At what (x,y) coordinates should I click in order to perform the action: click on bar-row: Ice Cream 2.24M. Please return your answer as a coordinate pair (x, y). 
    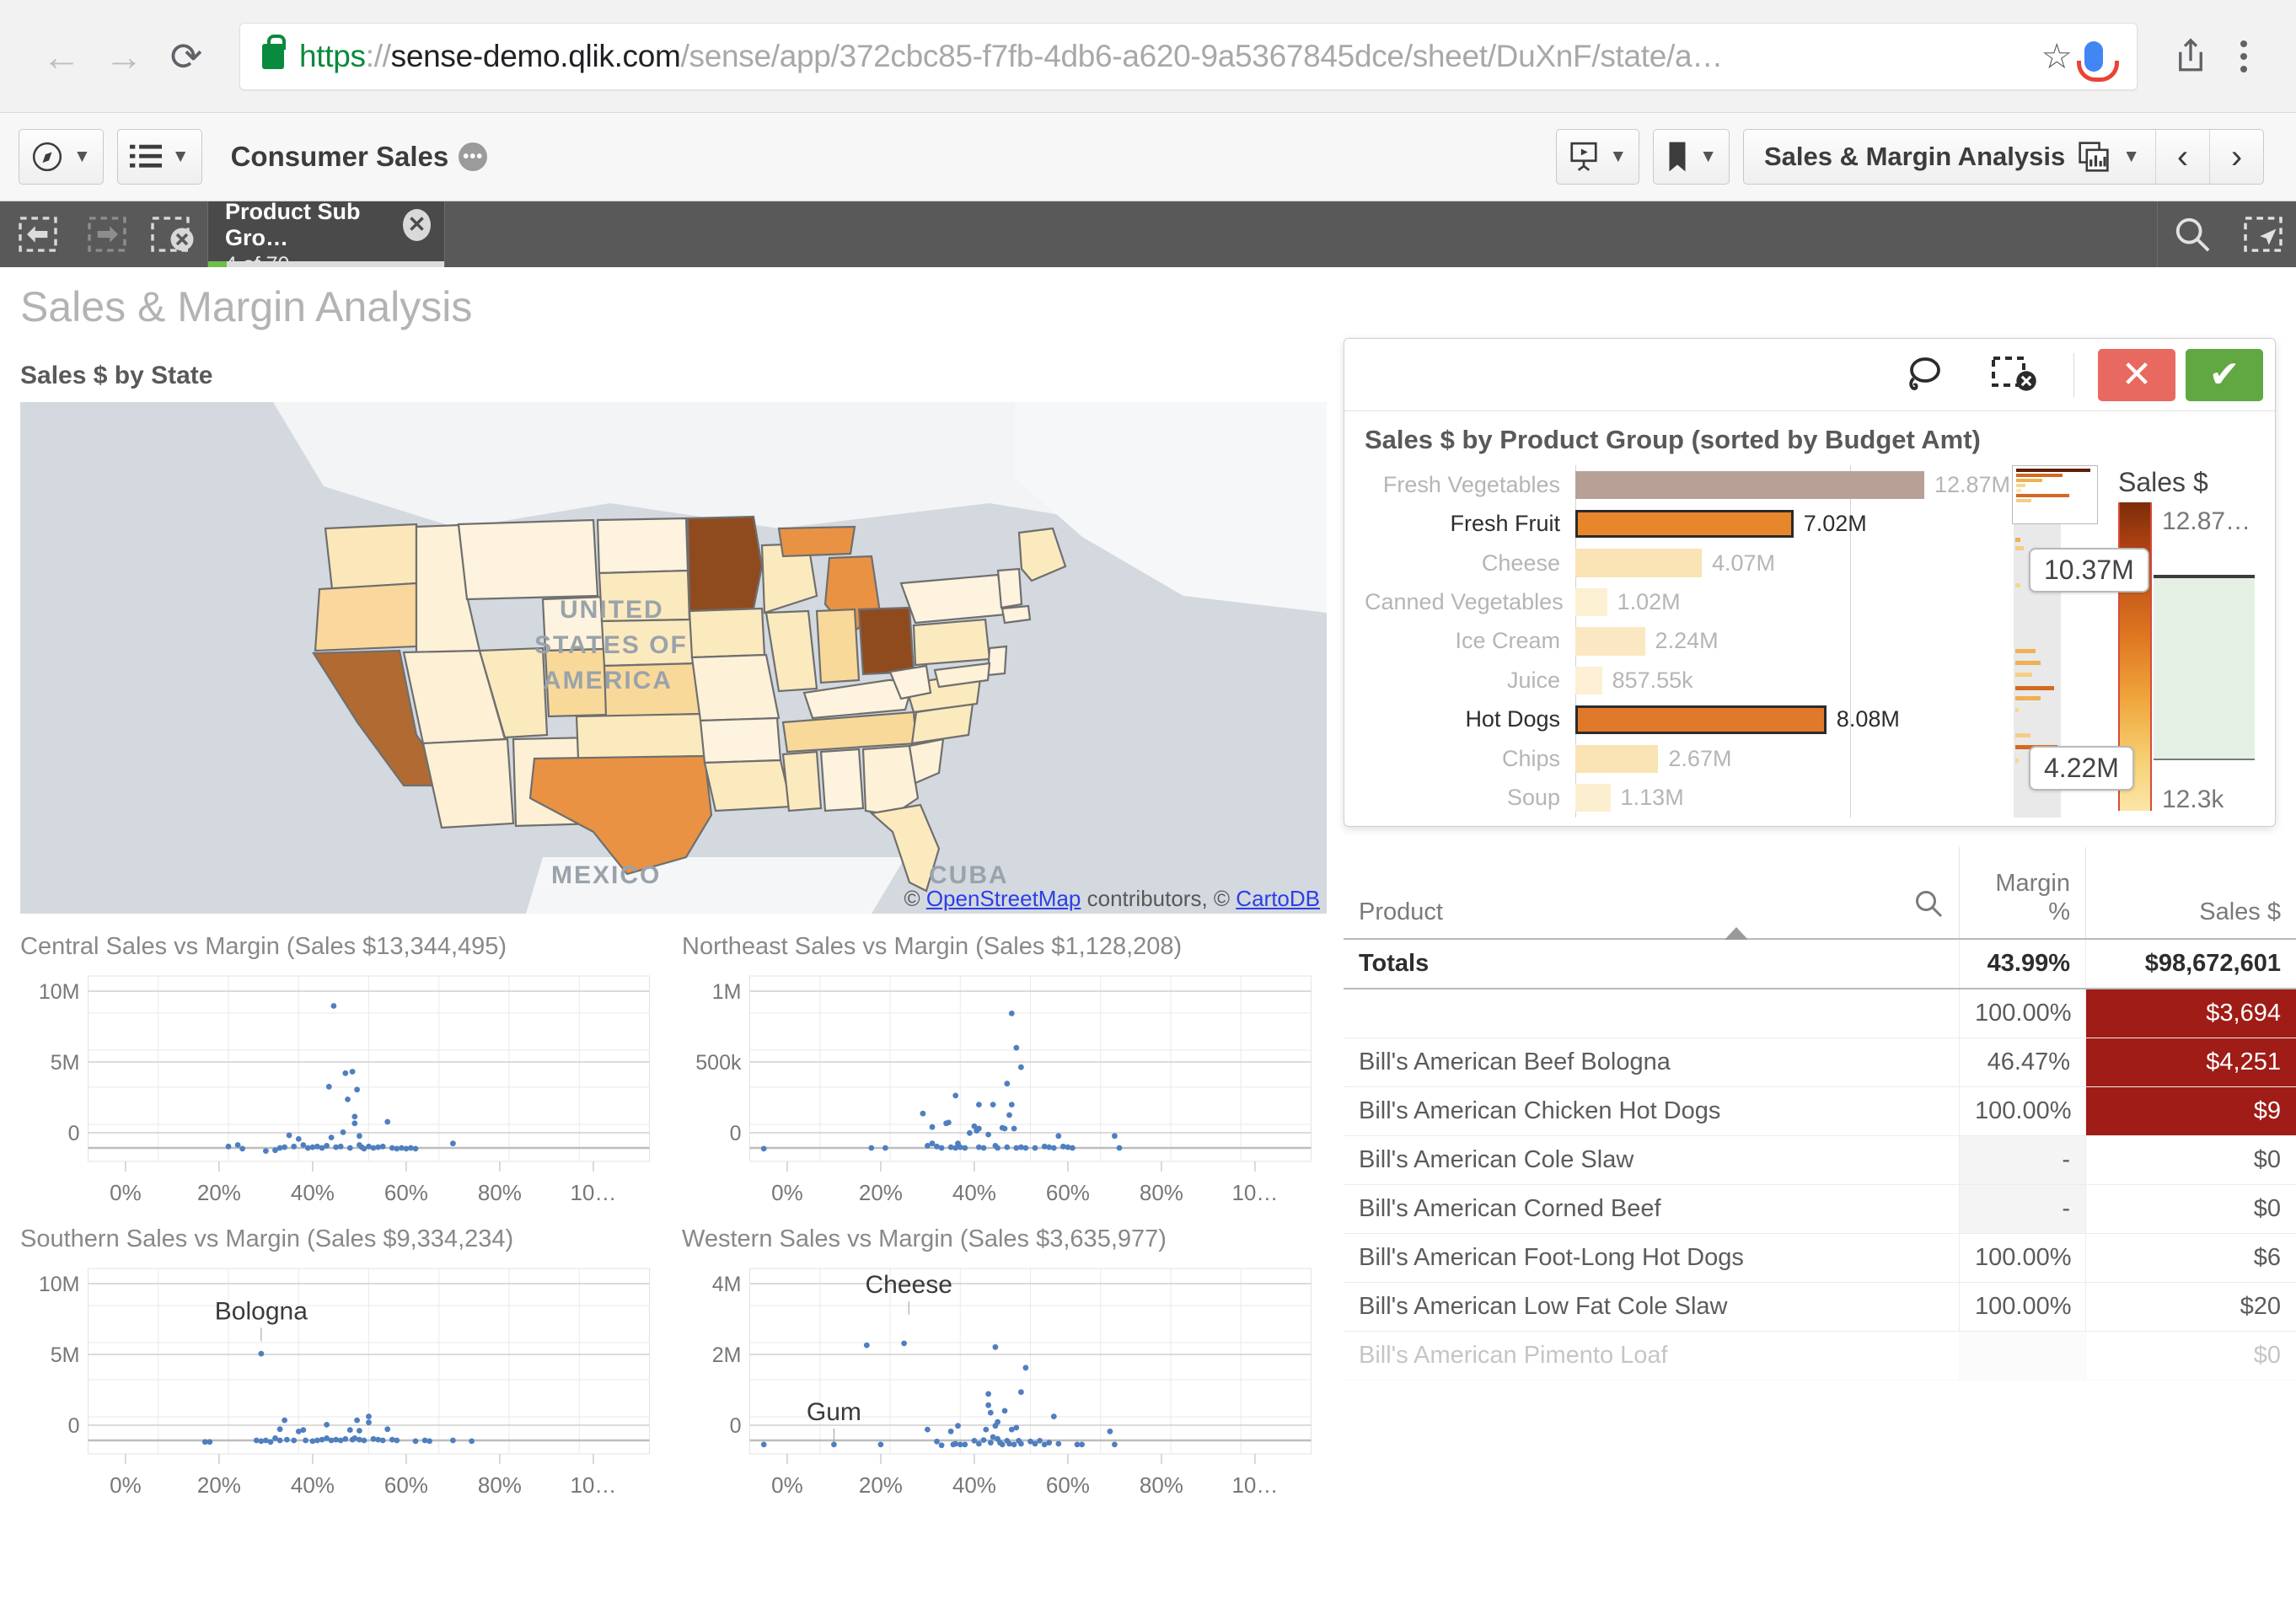
    Looking at the image, I should click on (1687, 641).